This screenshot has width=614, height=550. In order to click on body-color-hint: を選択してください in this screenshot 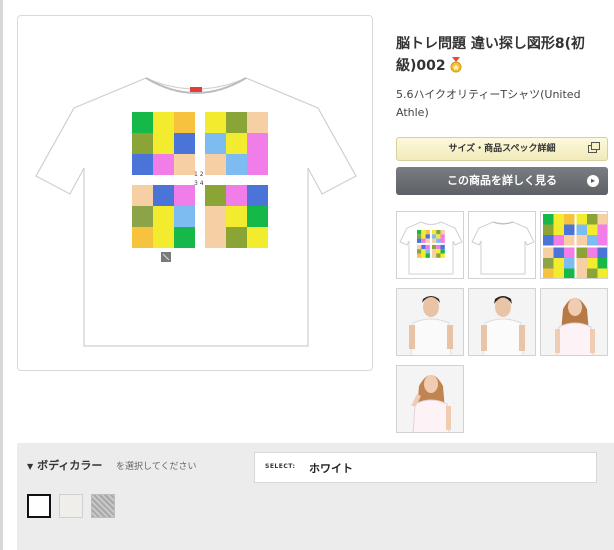, I will do `click(156, 467)`.